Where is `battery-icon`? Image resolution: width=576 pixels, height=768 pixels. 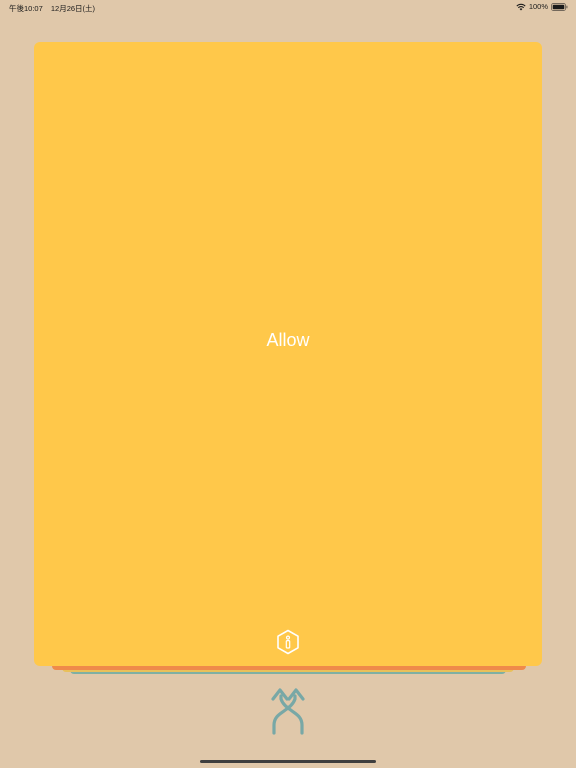
battery-icon is located at coordinates (559, 6).